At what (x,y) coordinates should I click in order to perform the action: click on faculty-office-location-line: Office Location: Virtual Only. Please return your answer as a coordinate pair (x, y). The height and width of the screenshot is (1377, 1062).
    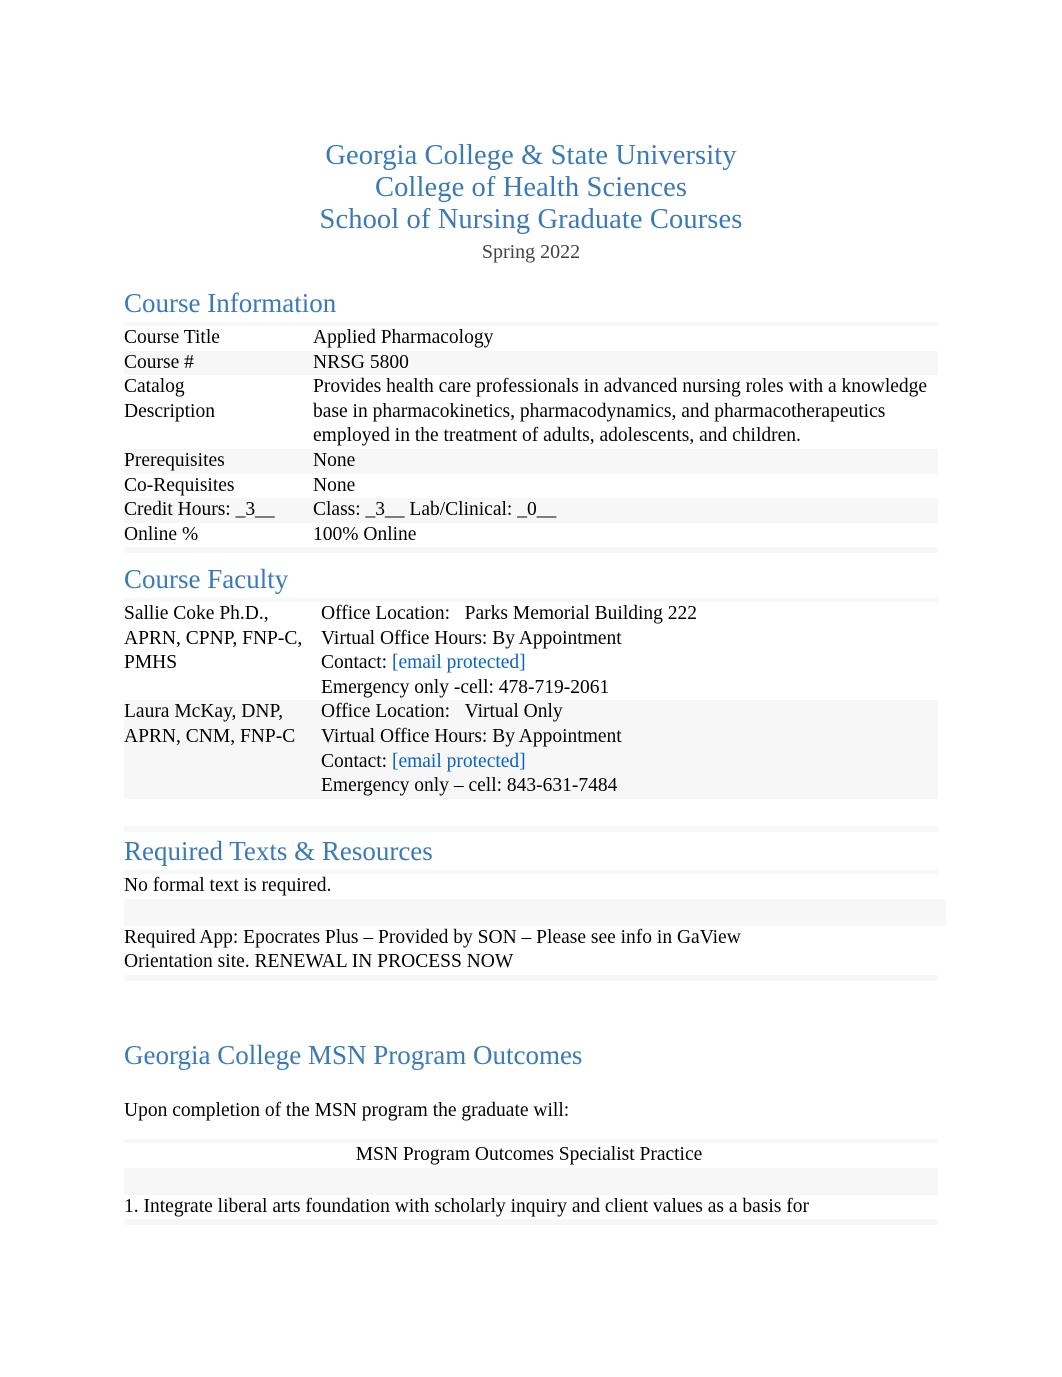
    Looking at the image, I should click on (627, 712).